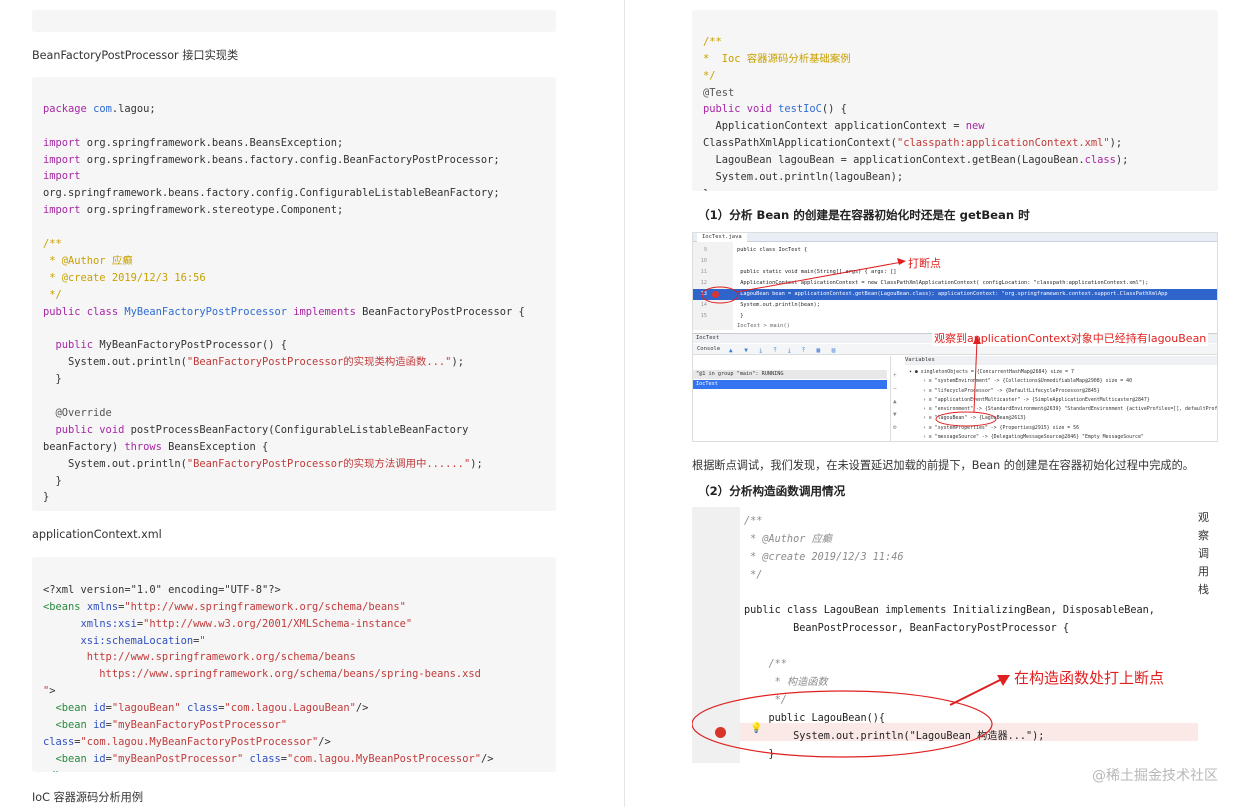 This screenshot has height=807, width=1240. I want to click on constructor-arrow, so click(976, 692).